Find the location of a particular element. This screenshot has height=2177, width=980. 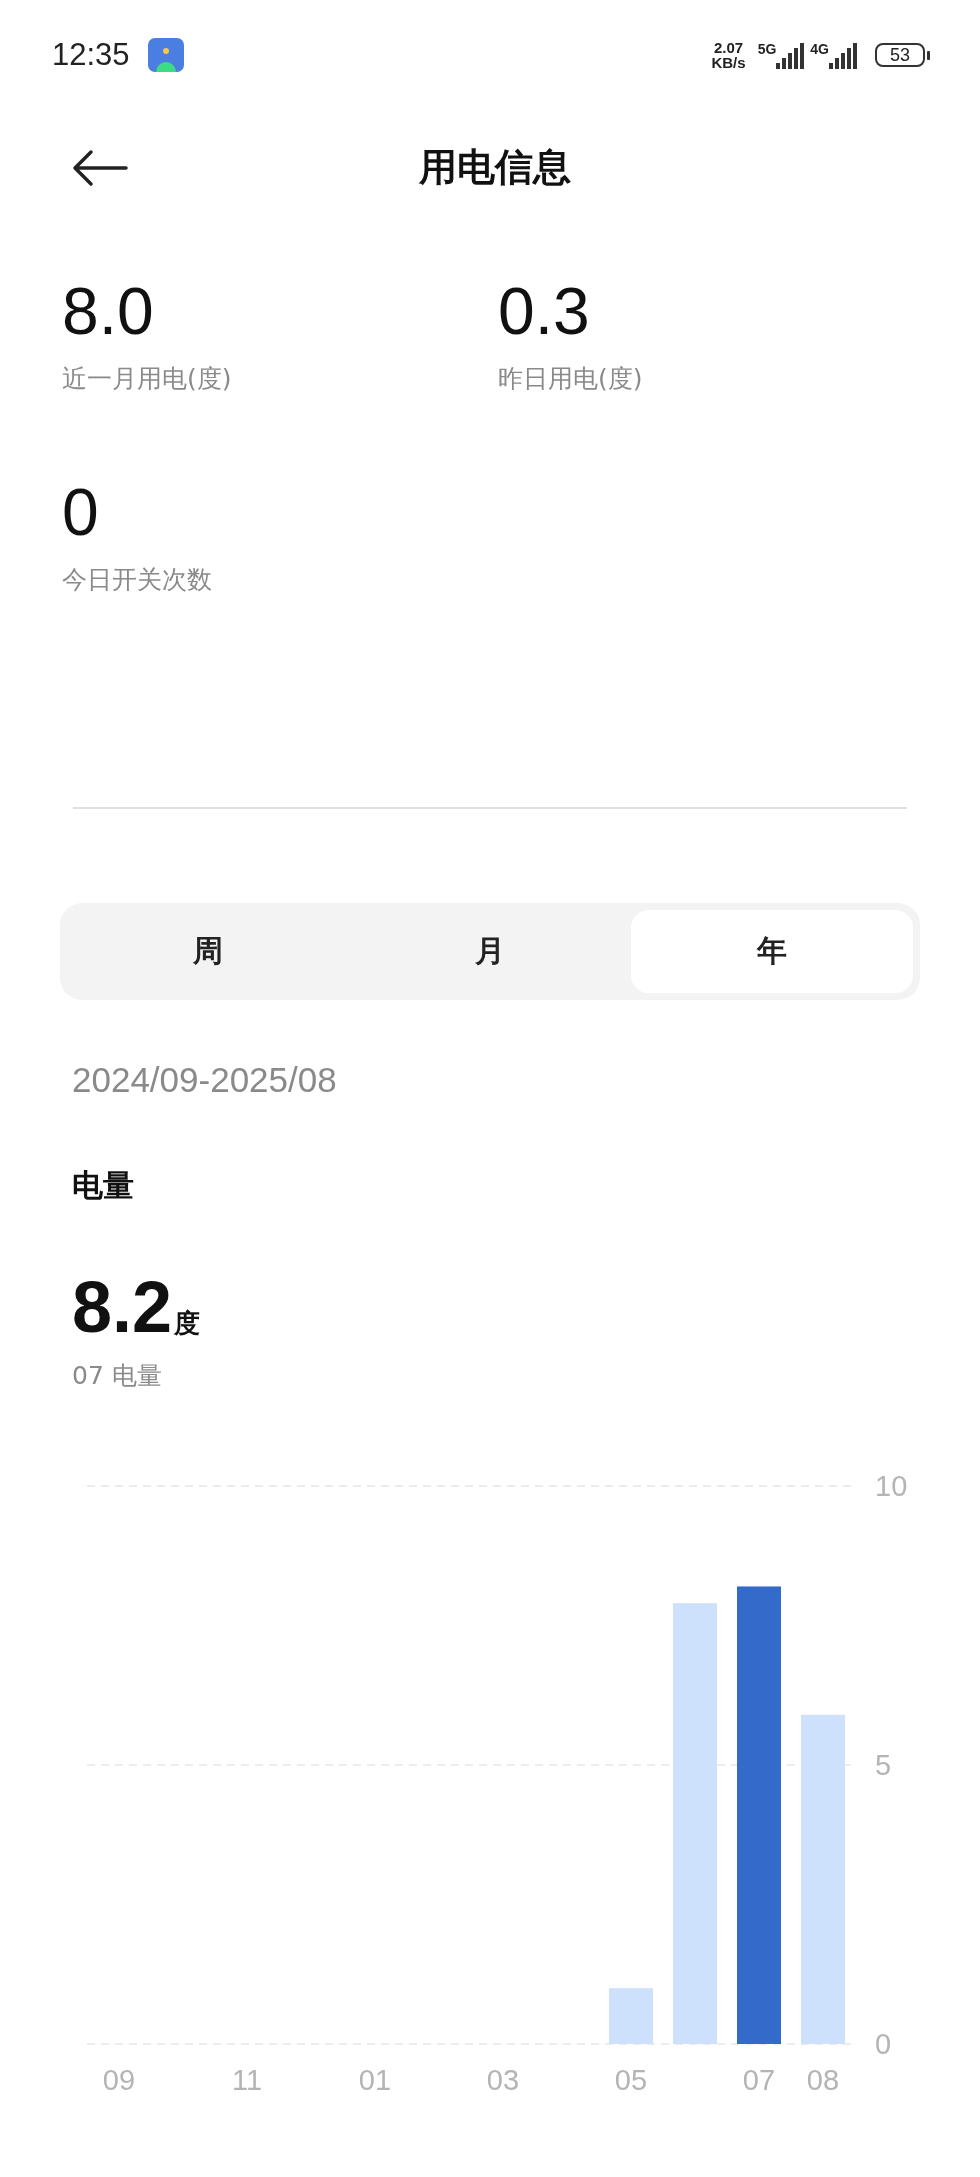

network-speed-unit: KB/s is located at coordinates (728, 62).